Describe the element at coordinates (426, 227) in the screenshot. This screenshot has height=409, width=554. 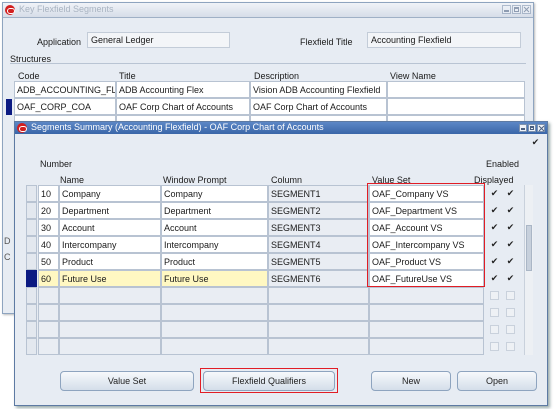
I see `segment-value-set-cell: OAF_Account VS` at that location.